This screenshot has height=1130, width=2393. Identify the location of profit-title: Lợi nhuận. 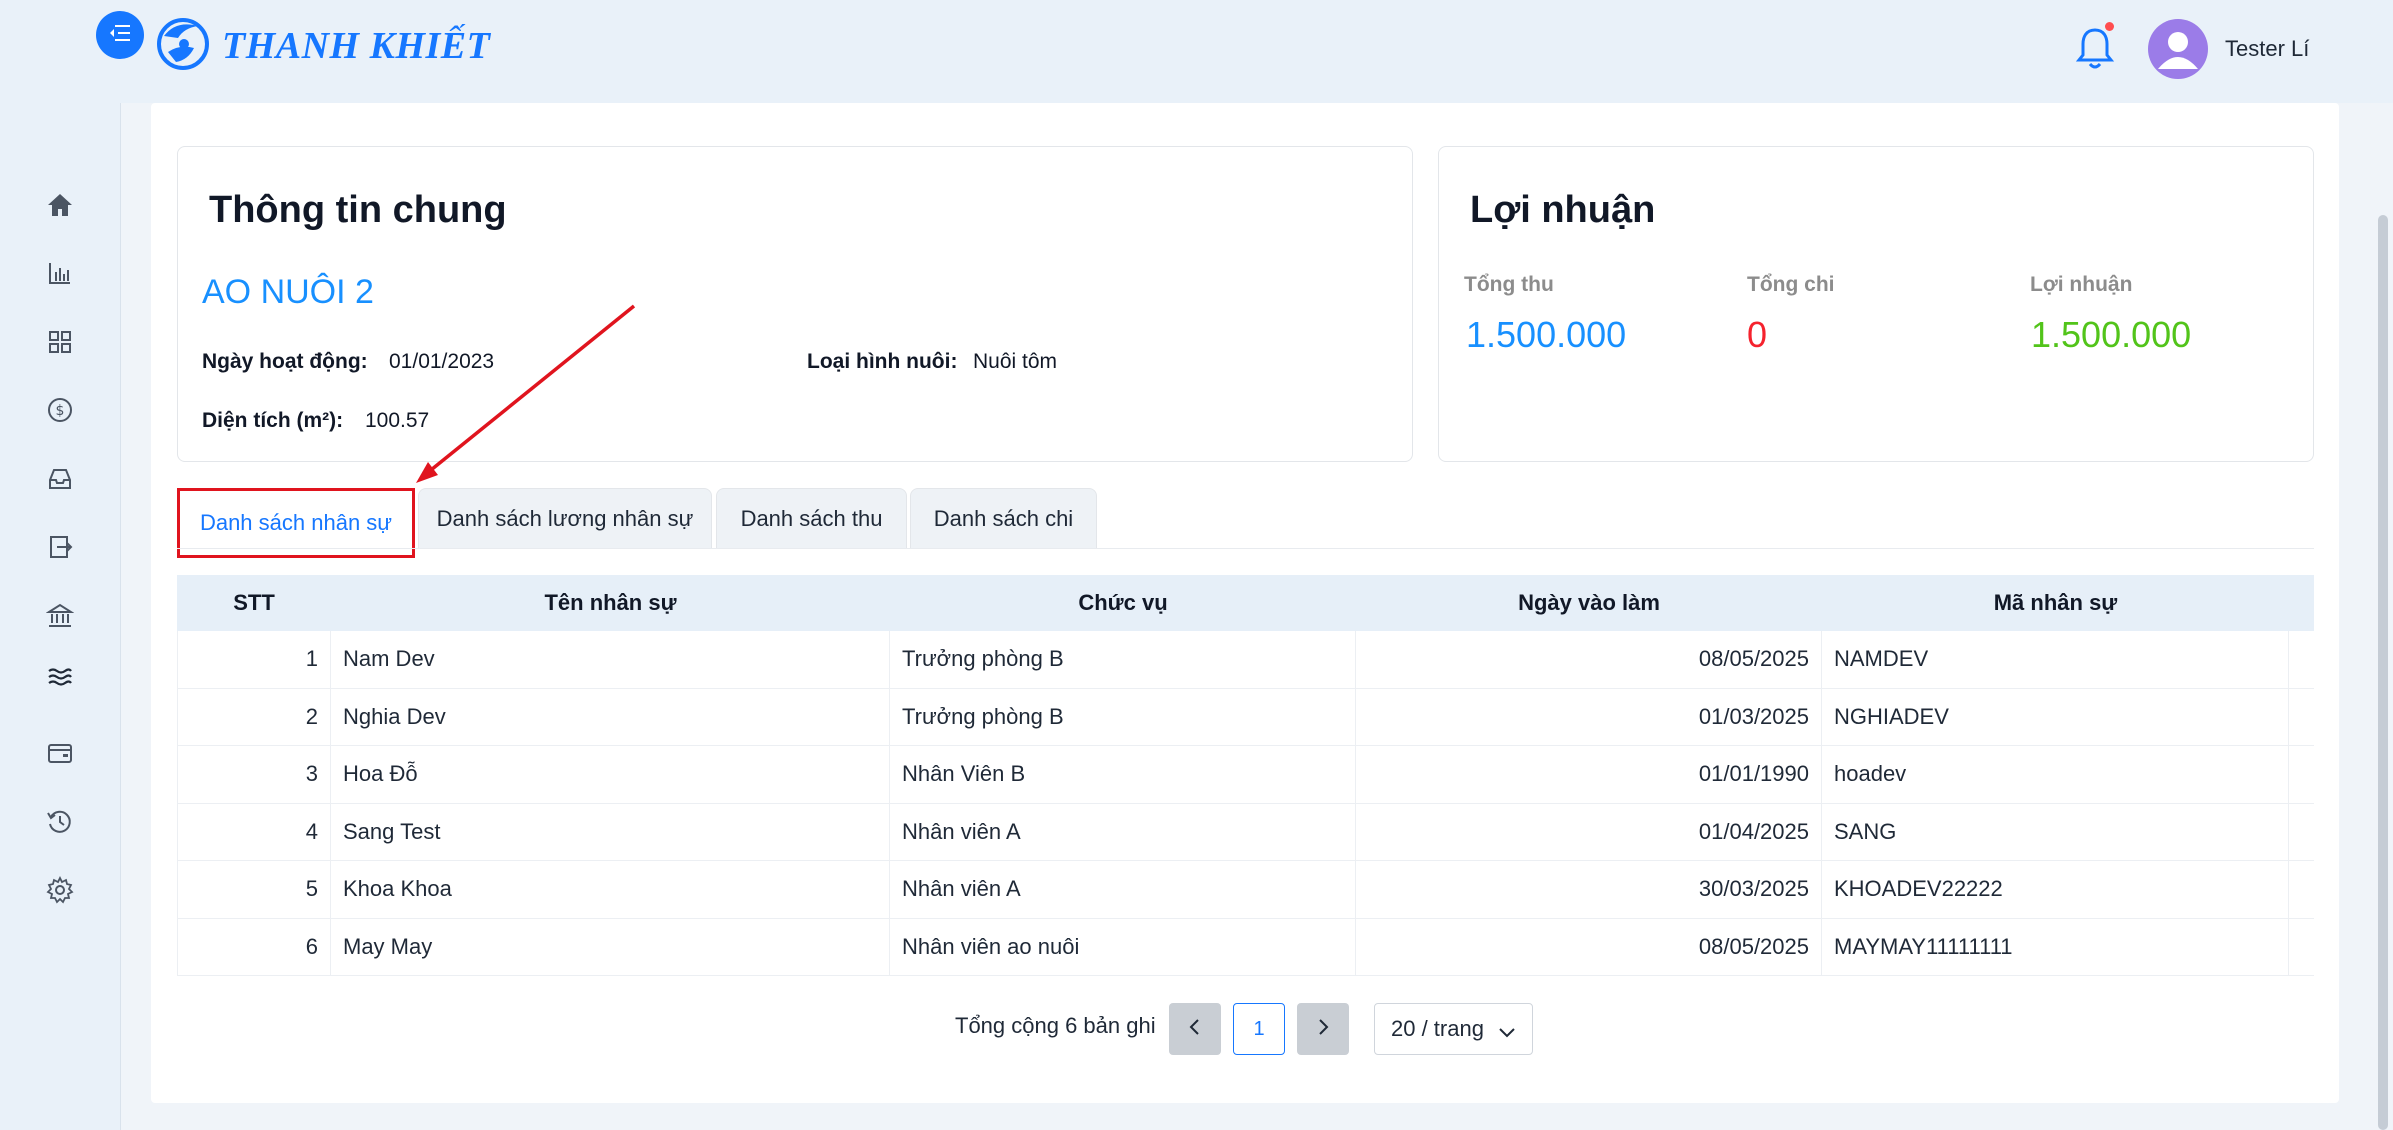
(1563, 210).